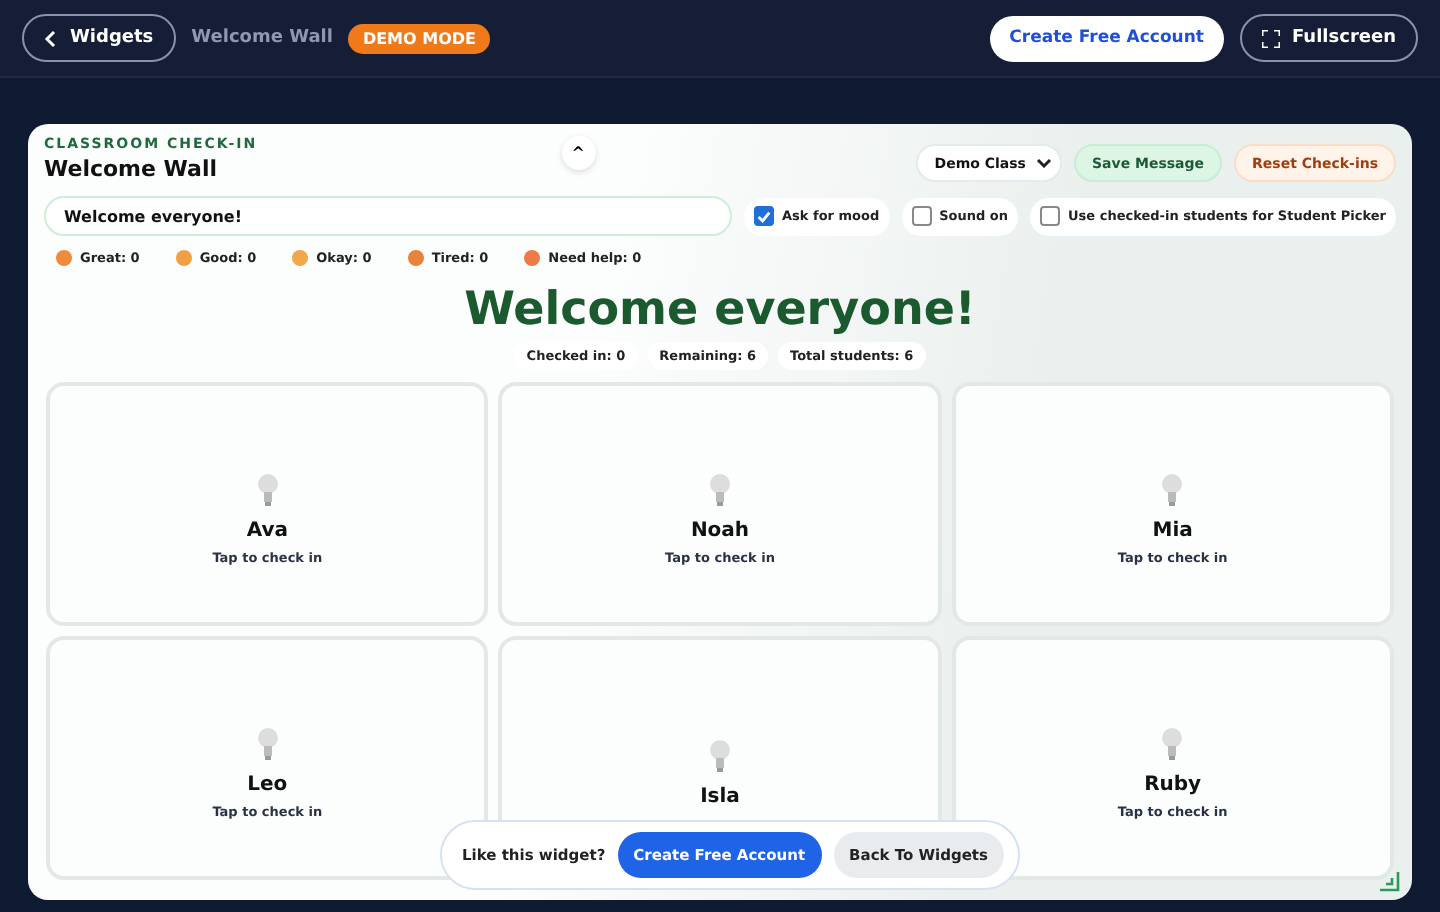 This screenshot has width=1440, height=912. I want to click on chevron-left-icon, so click(50, 38).